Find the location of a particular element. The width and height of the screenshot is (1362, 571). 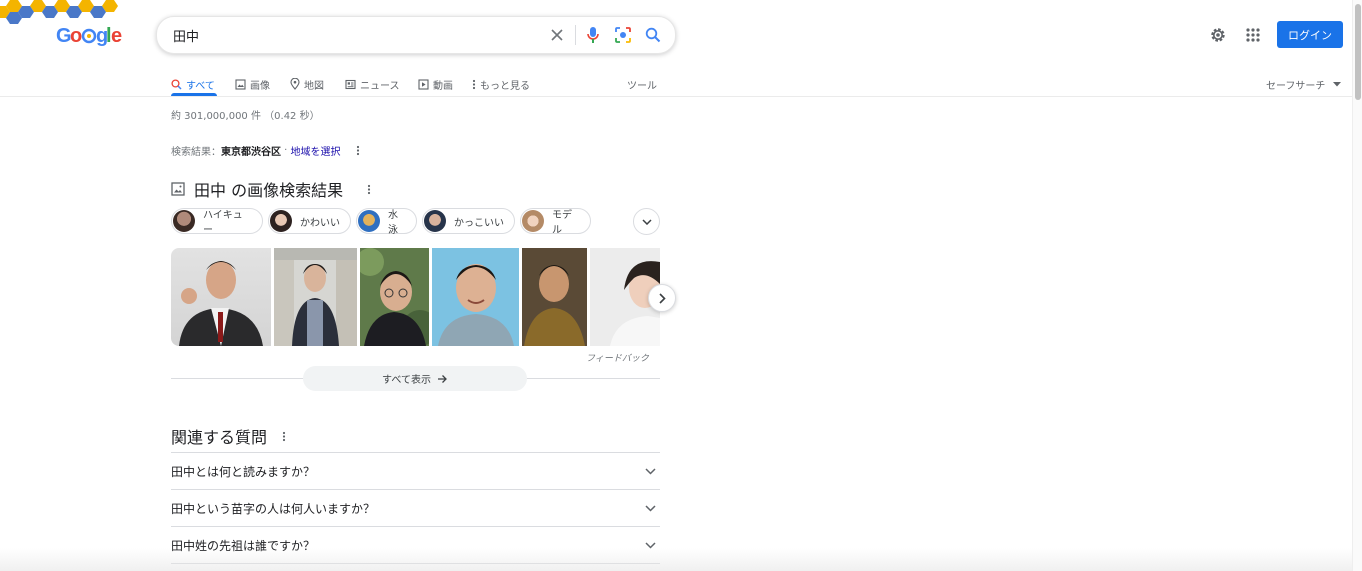

show-all-label: すべて表示 is located at coordinates (406, 380).